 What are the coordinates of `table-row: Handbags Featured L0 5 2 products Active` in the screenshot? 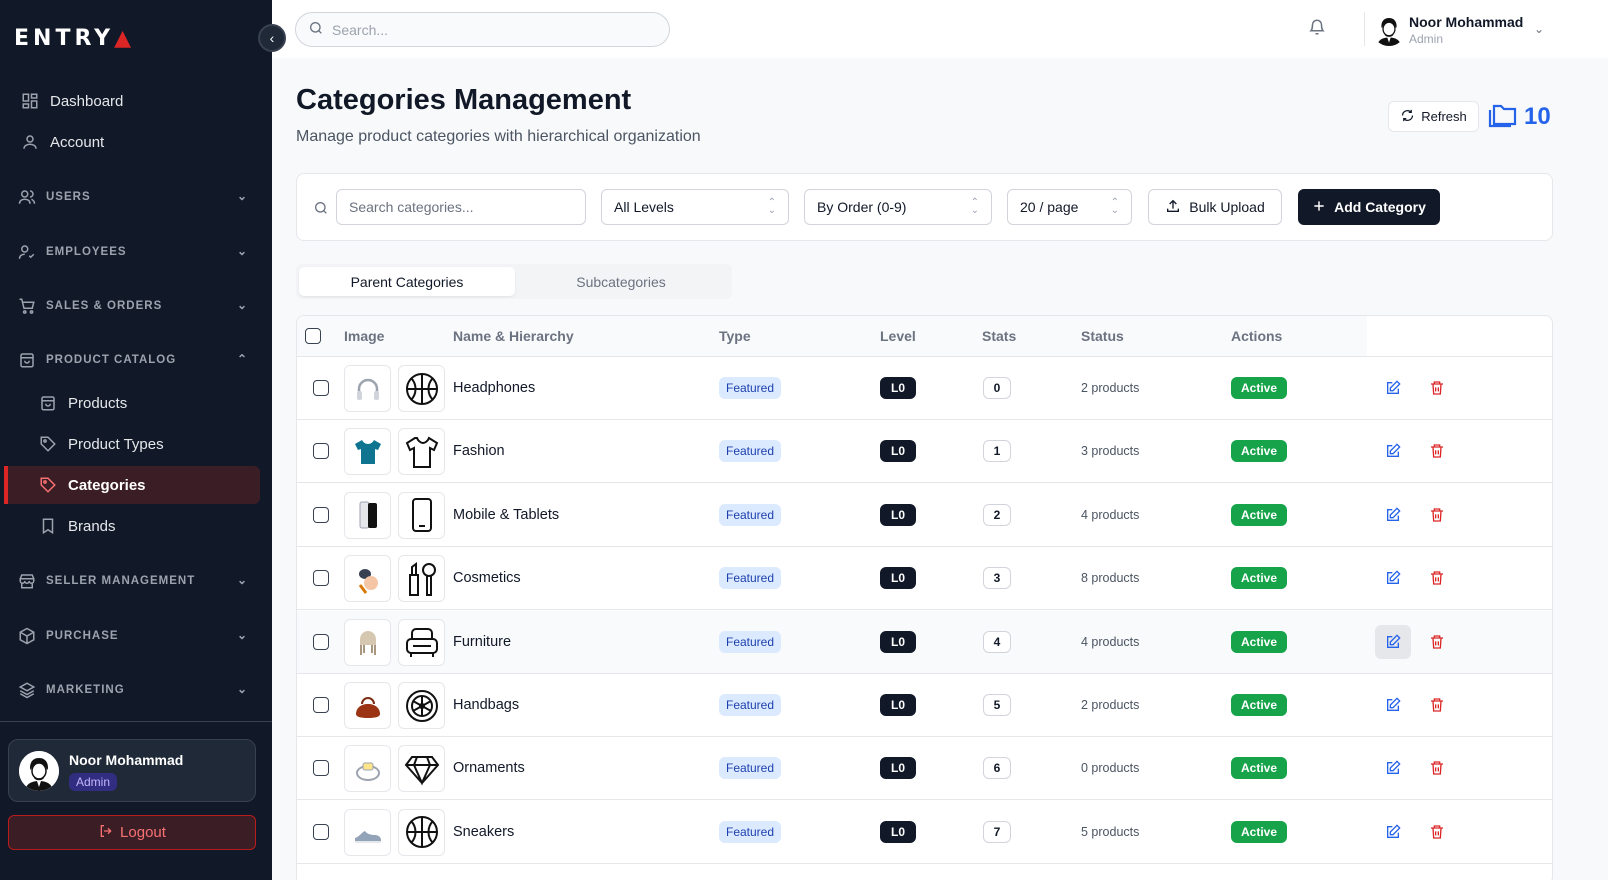 It's located at (924, 705).